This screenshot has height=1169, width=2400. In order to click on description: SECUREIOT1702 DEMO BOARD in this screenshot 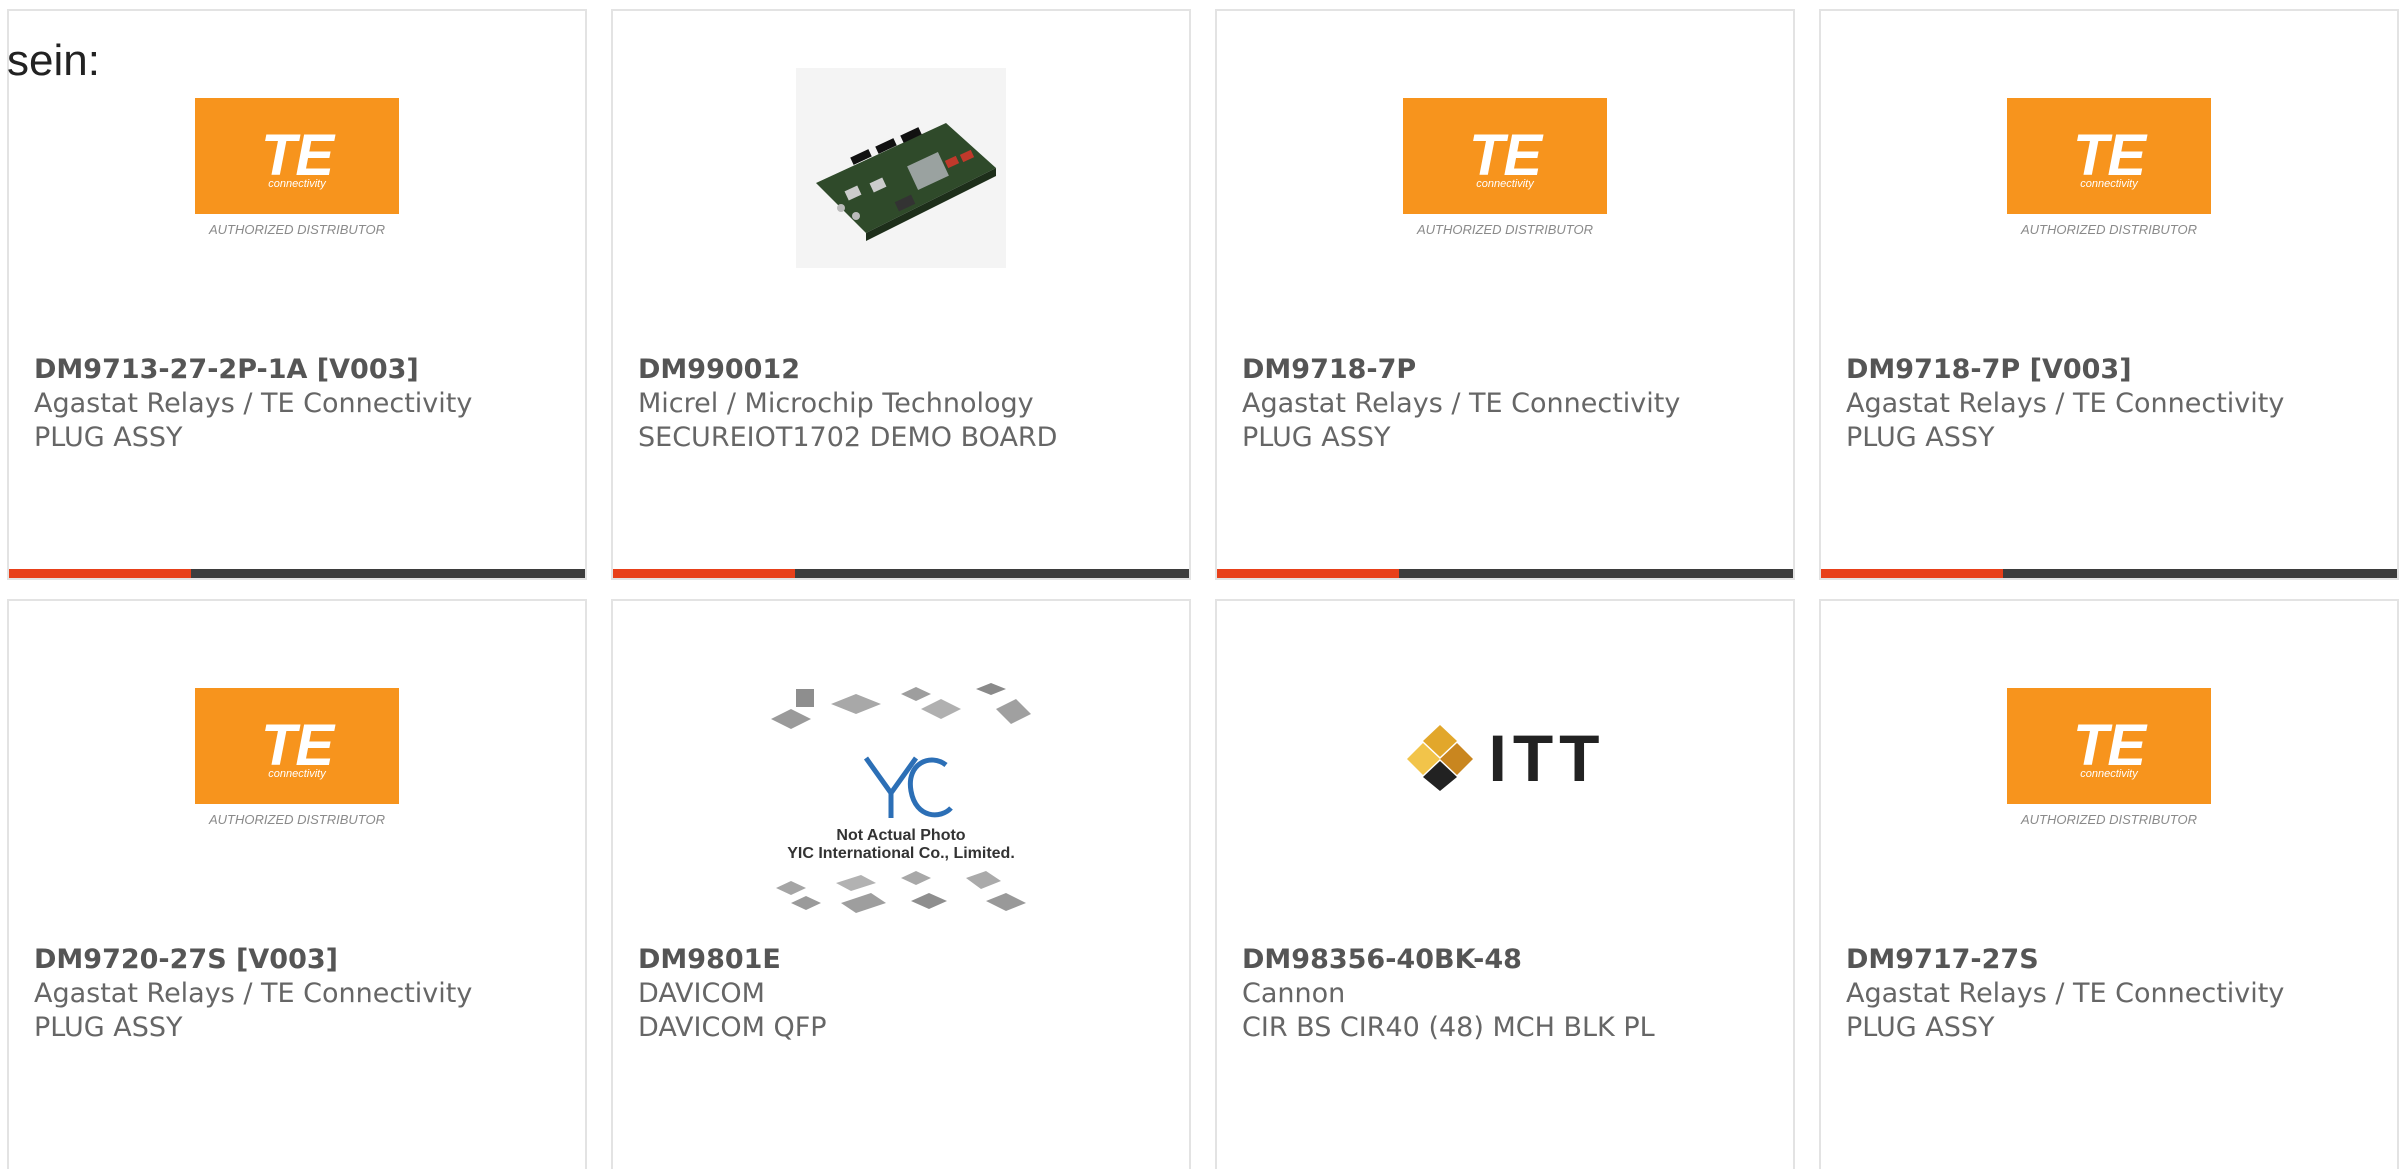, I will do `click(848, 437)`.